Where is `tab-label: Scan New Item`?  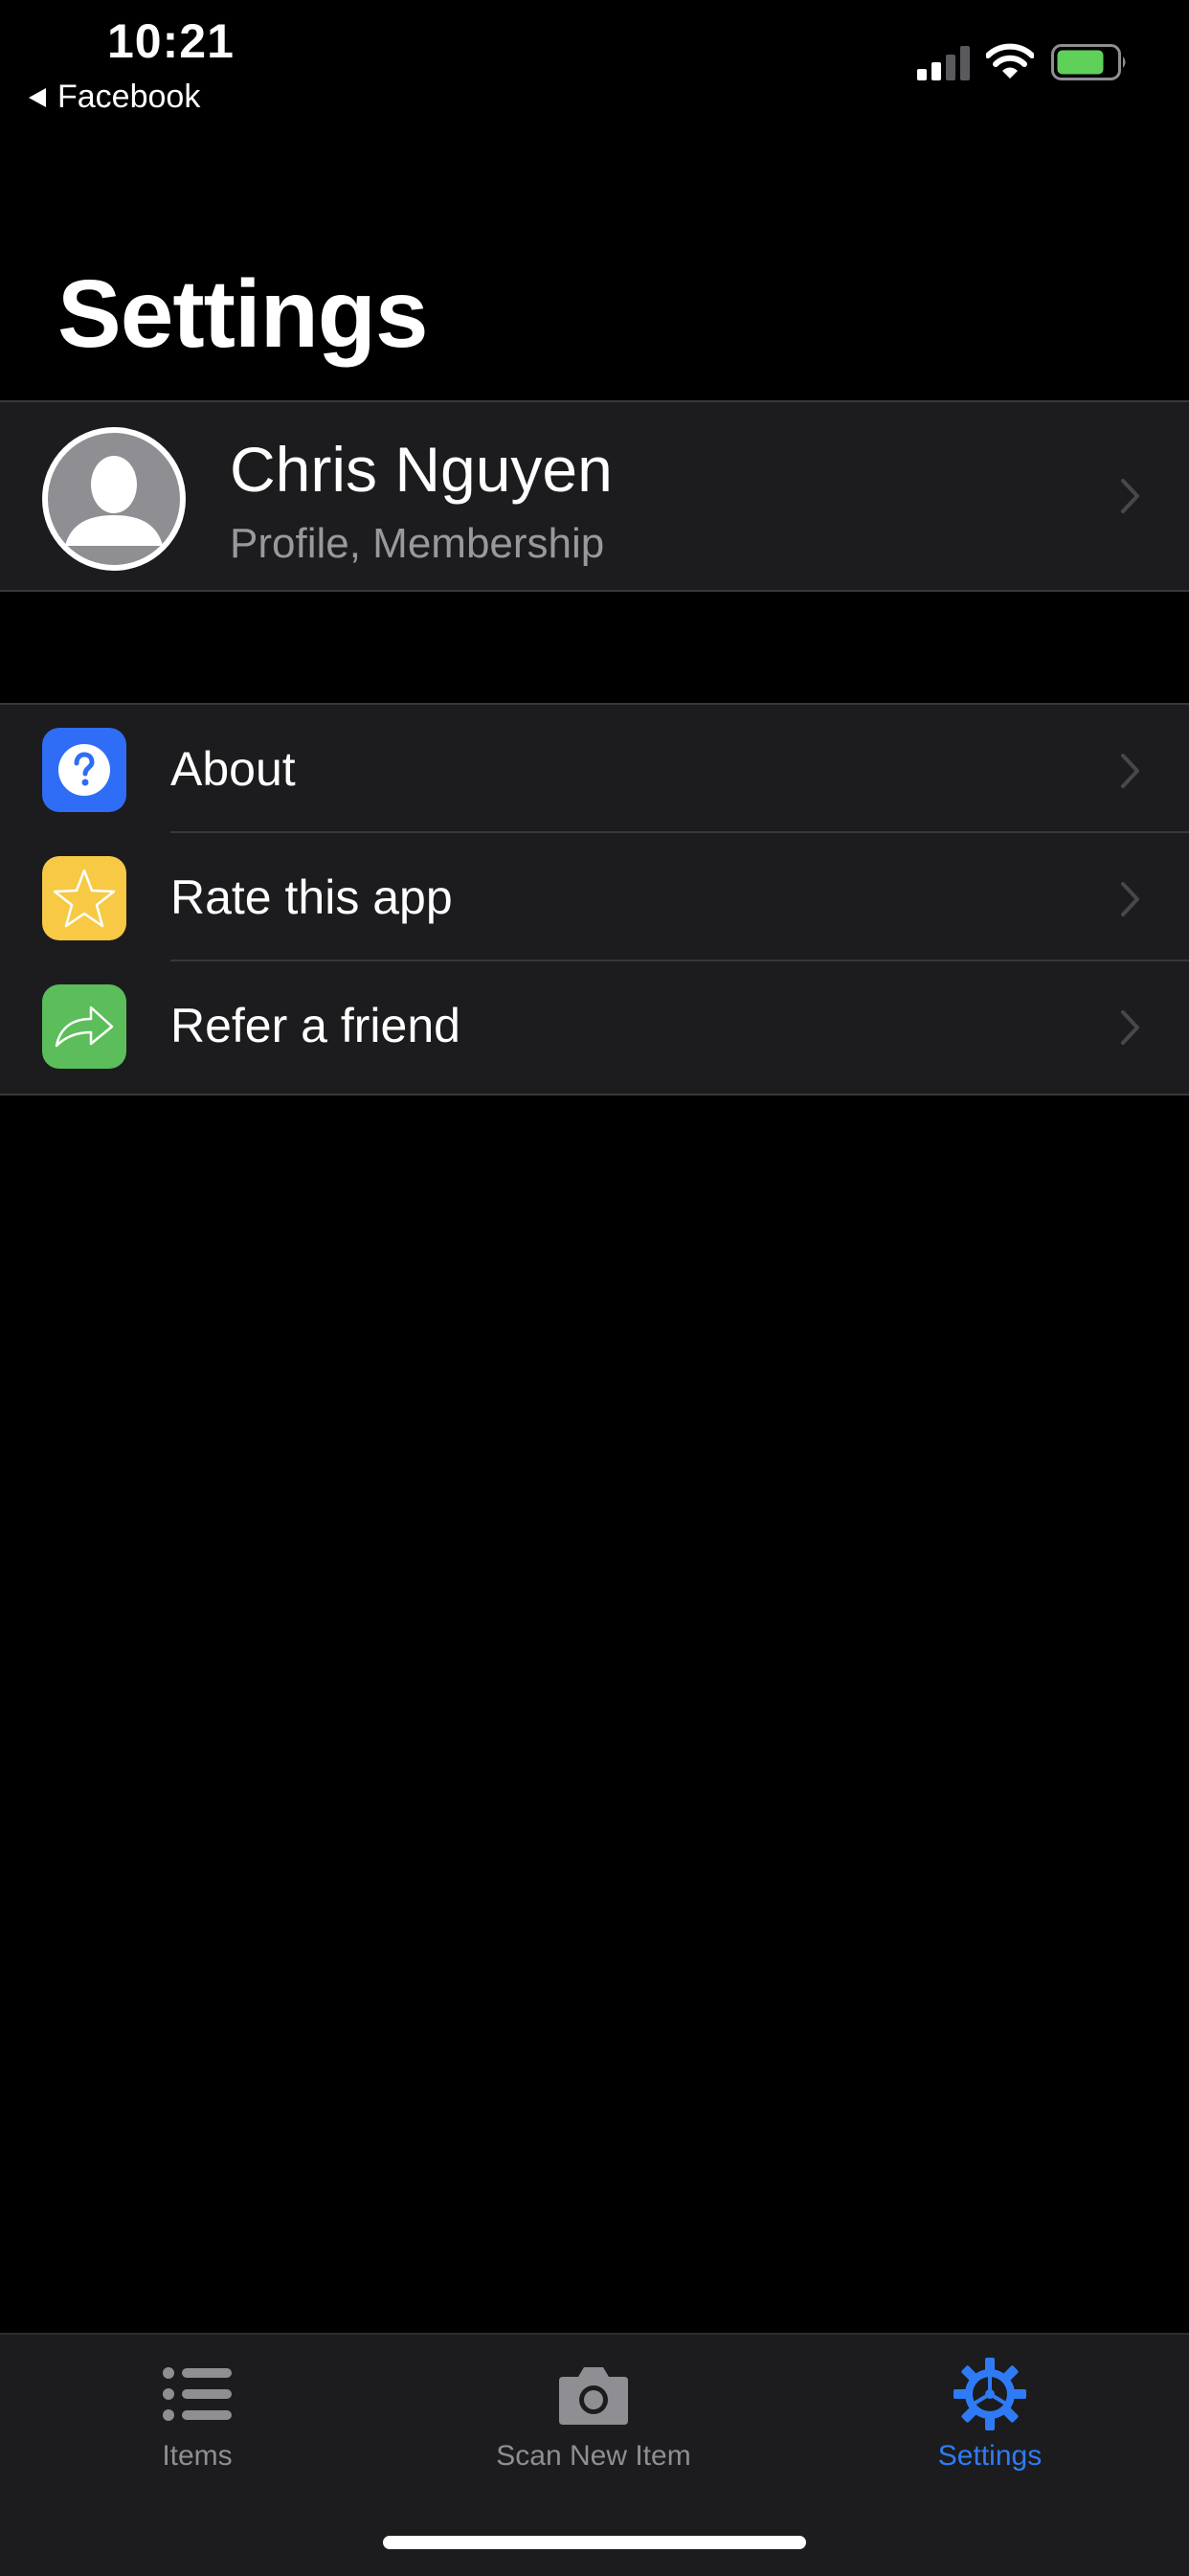 tab-label: Scan New Item is located at coordinates (593, 2456).